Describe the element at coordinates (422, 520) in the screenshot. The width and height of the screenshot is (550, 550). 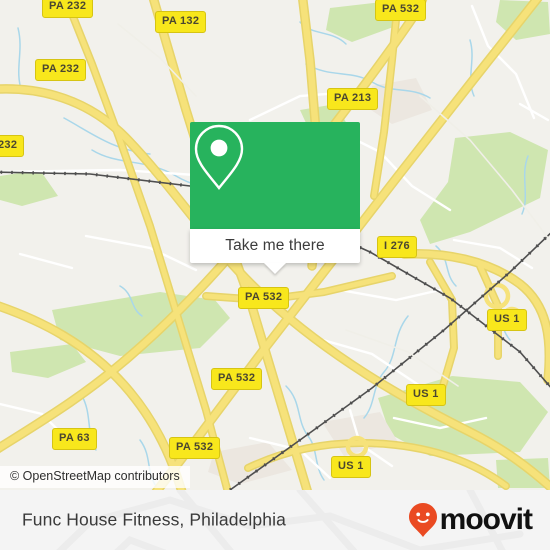
I see `moovit-smiley-pin-icon` at that location.